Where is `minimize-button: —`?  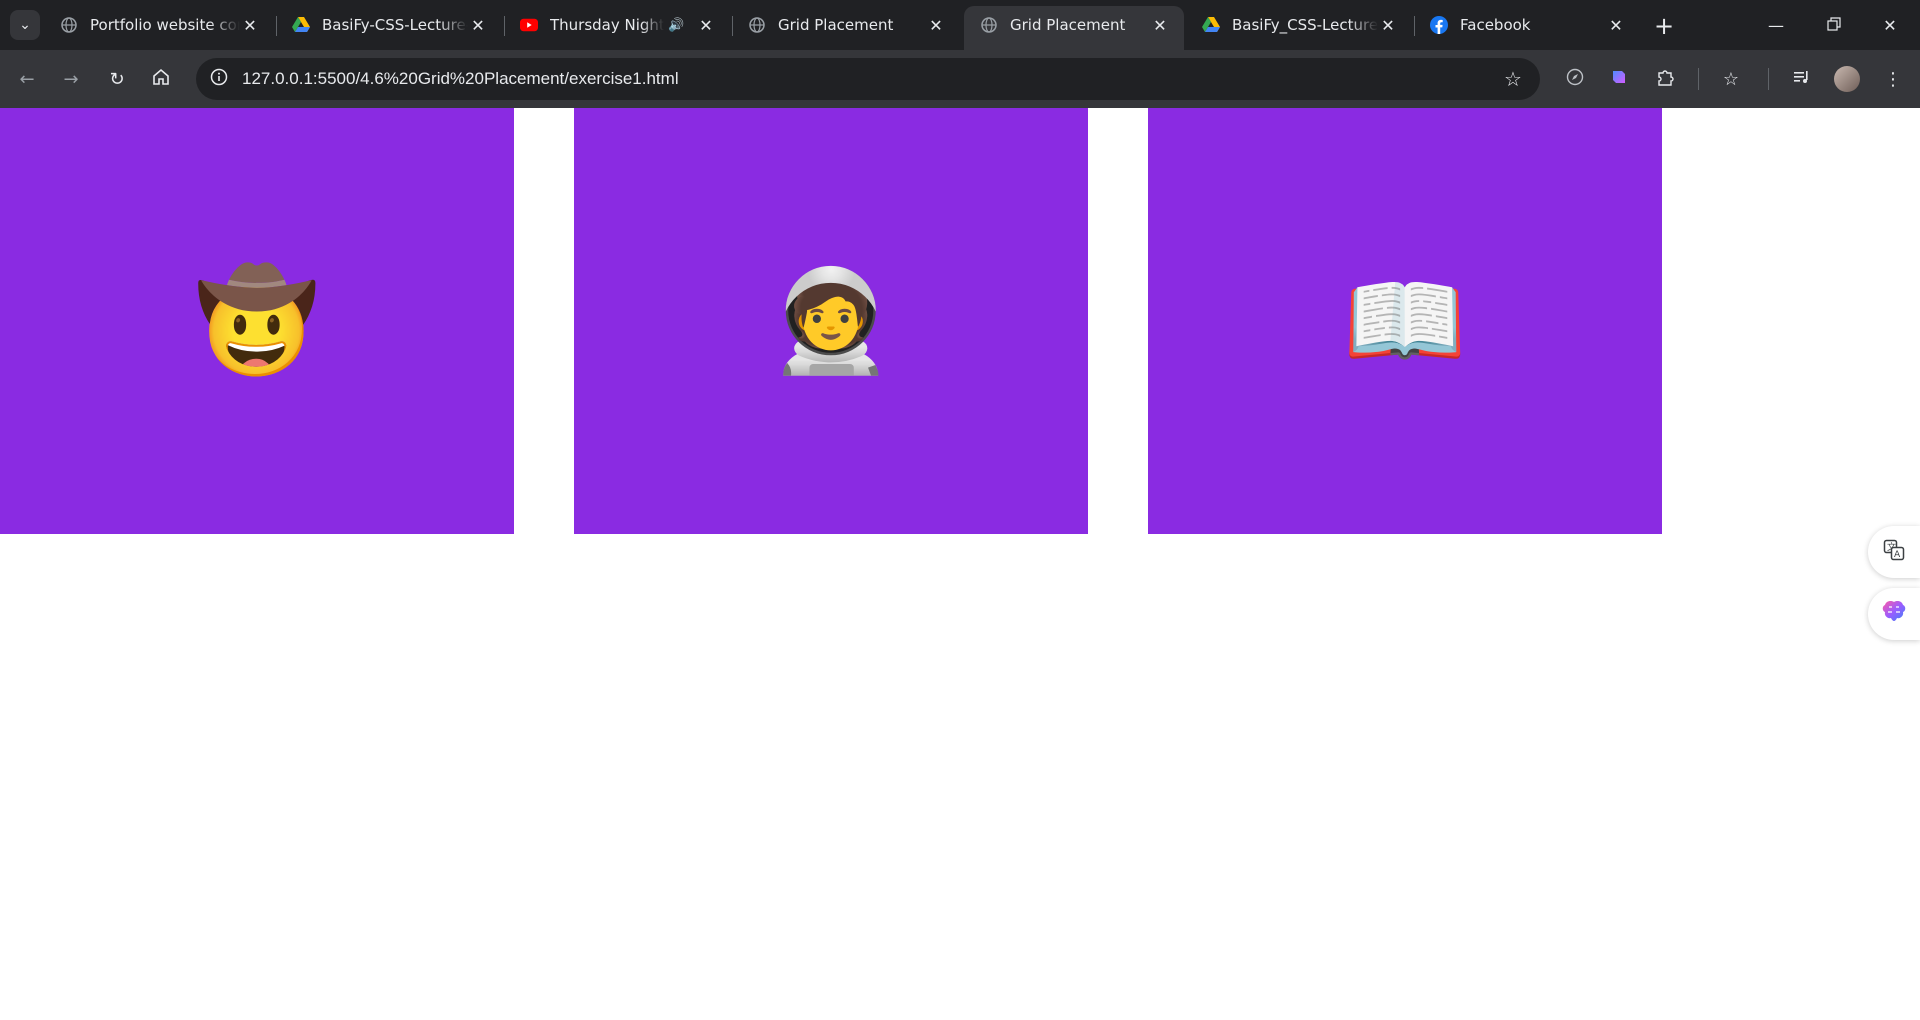 minimize-button: — is located at coordinates (1776, 25).